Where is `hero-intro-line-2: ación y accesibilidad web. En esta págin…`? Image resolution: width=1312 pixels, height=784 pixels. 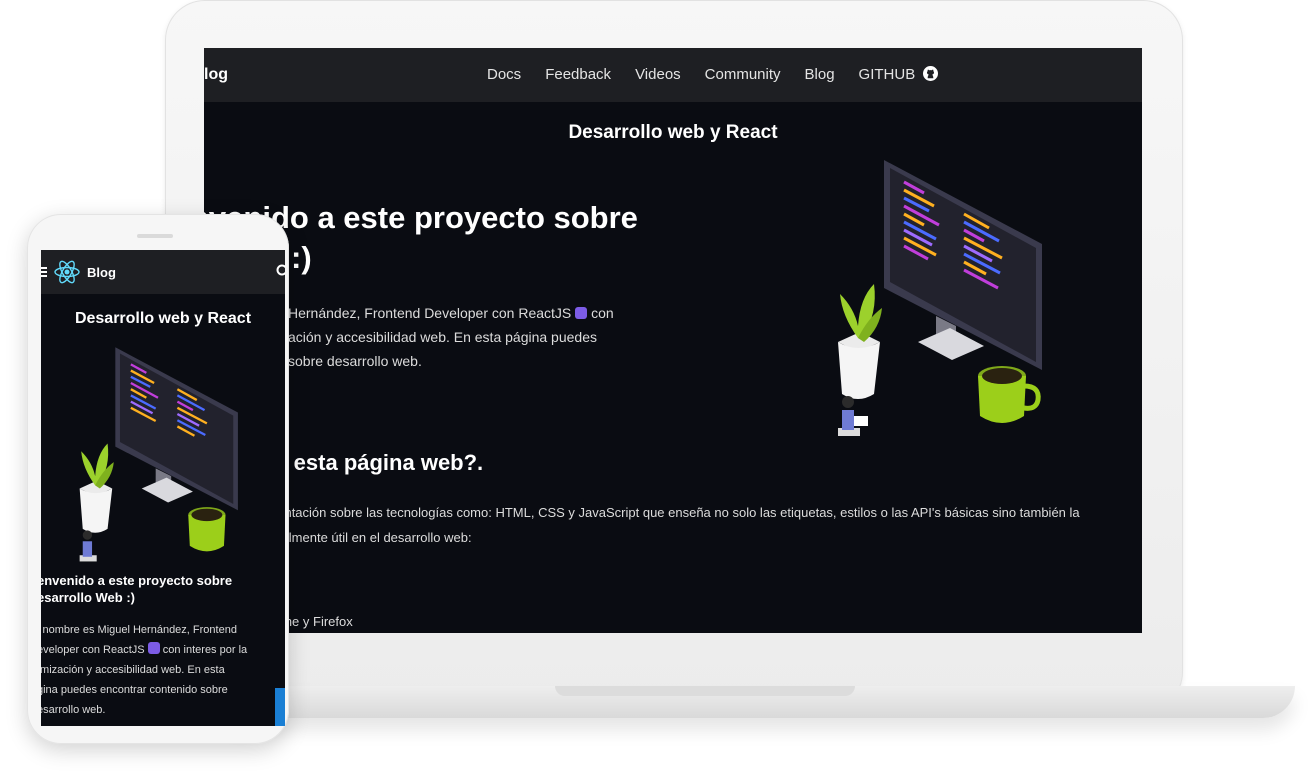 hero-intro-line-2: ación y accesibilidad web. En esta págin… is located at coordinates (442, 337).